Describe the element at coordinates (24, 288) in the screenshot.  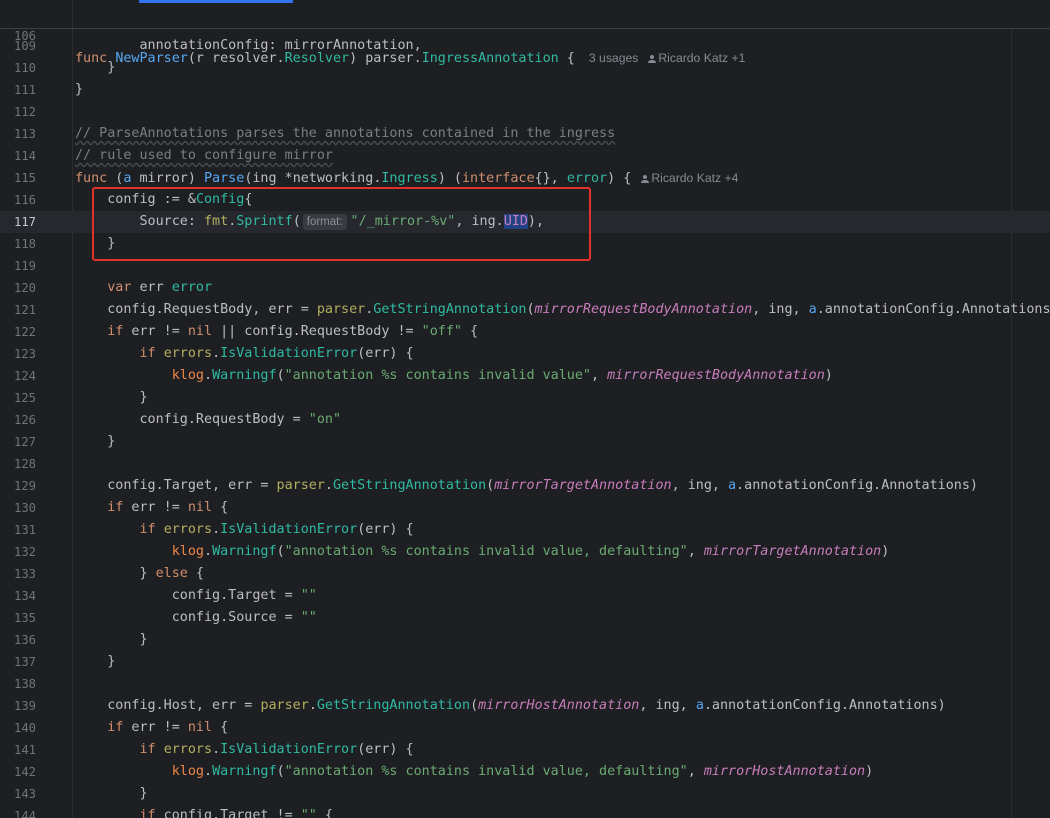
I see `line-number: 120` at that location.